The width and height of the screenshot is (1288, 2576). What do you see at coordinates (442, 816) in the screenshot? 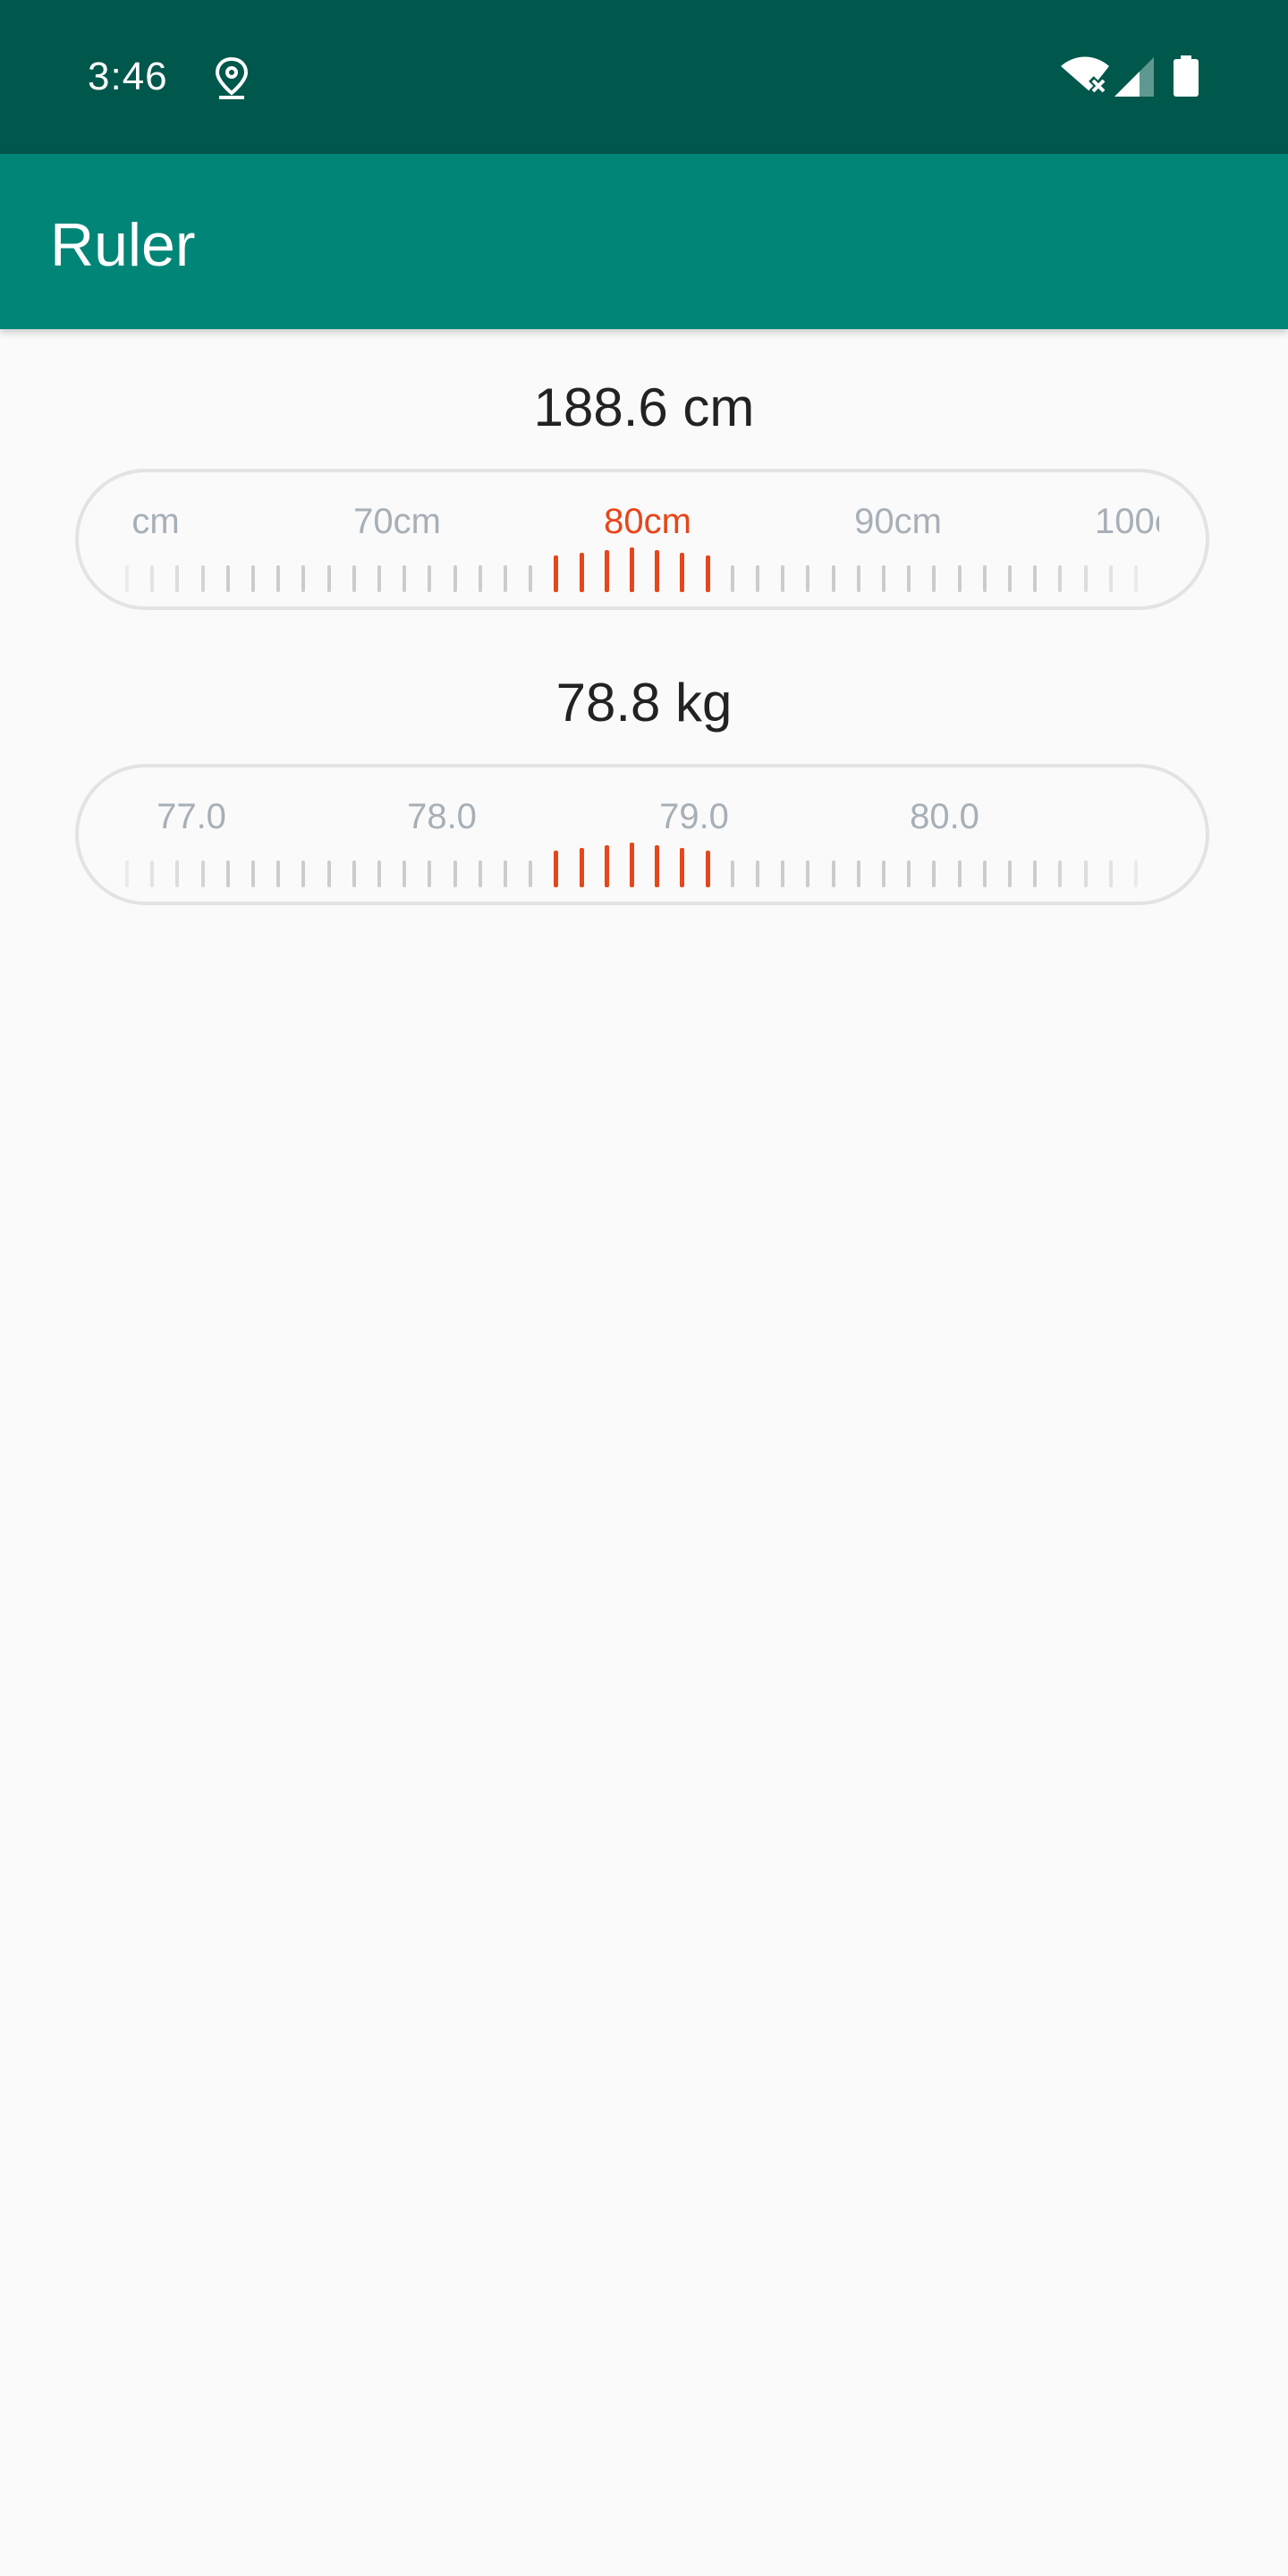
I see `weight-ruler-label: 78.0` at bounding box center [442, 816].